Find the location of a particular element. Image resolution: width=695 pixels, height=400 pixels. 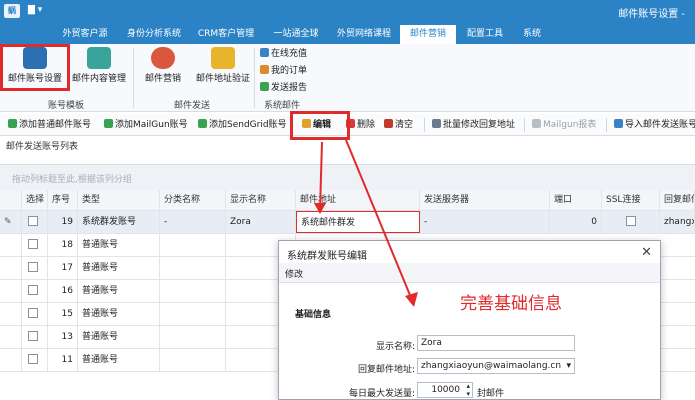

annotation-text: 完善基础信息 is located at coordinates (511, 304).